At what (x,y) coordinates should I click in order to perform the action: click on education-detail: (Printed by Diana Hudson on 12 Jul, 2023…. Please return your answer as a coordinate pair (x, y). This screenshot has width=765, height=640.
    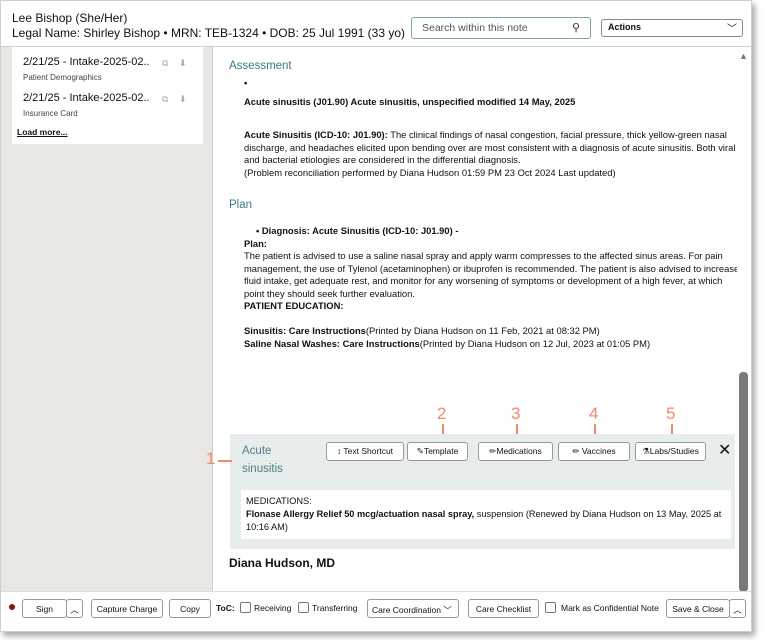
    Looking at the image, I should click on (535, 343).